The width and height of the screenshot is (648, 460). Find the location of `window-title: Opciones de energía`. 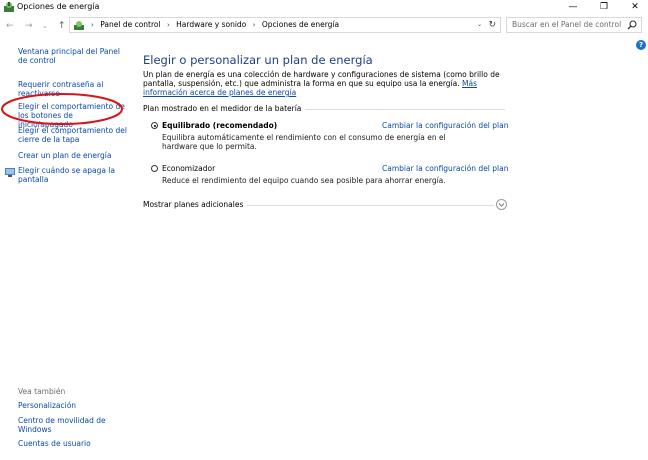

window-title: Opciones de energía is located at coordinates (58, 6).